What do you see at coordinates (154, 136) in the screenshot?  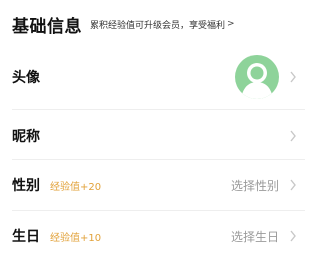 I see `nickname-row: 昵称` at bounding box center [154, 136].